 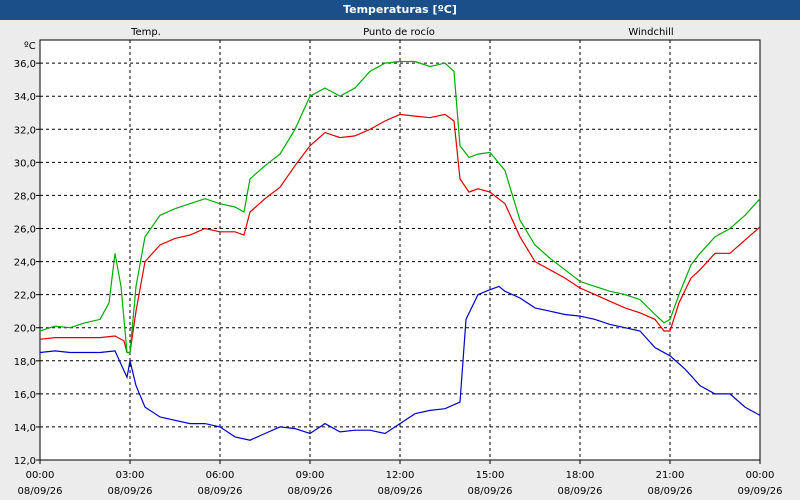 What do you see at coordinates (310, 475) in the screenshot?
I see `x-tick-time: 09:00` at bounding box center [310, 475].